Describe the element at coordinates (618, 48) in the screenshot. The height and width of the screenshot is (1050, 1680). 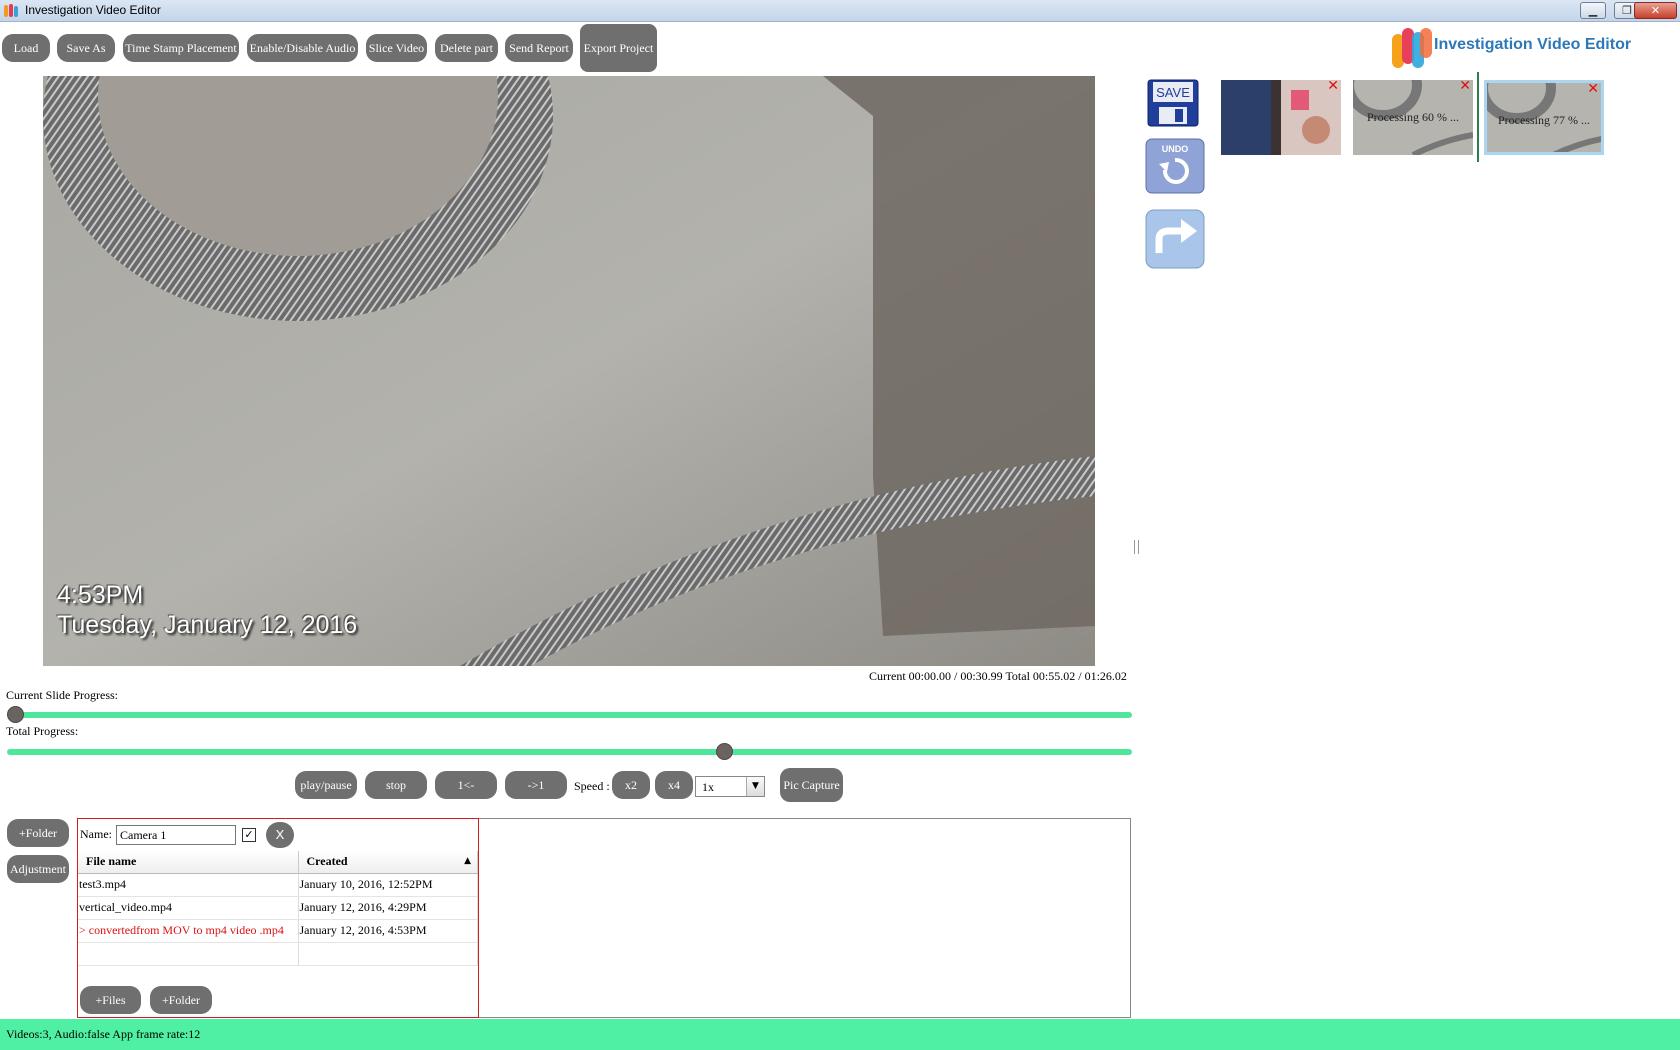
I see `export-project-button: Export Project` at that location.